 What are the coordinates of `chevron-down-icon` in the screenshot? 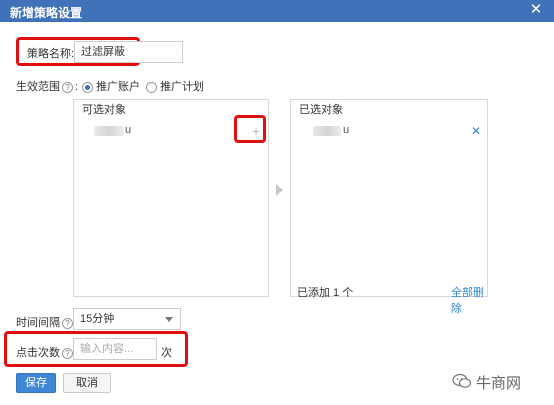 It's located at (169, 319).